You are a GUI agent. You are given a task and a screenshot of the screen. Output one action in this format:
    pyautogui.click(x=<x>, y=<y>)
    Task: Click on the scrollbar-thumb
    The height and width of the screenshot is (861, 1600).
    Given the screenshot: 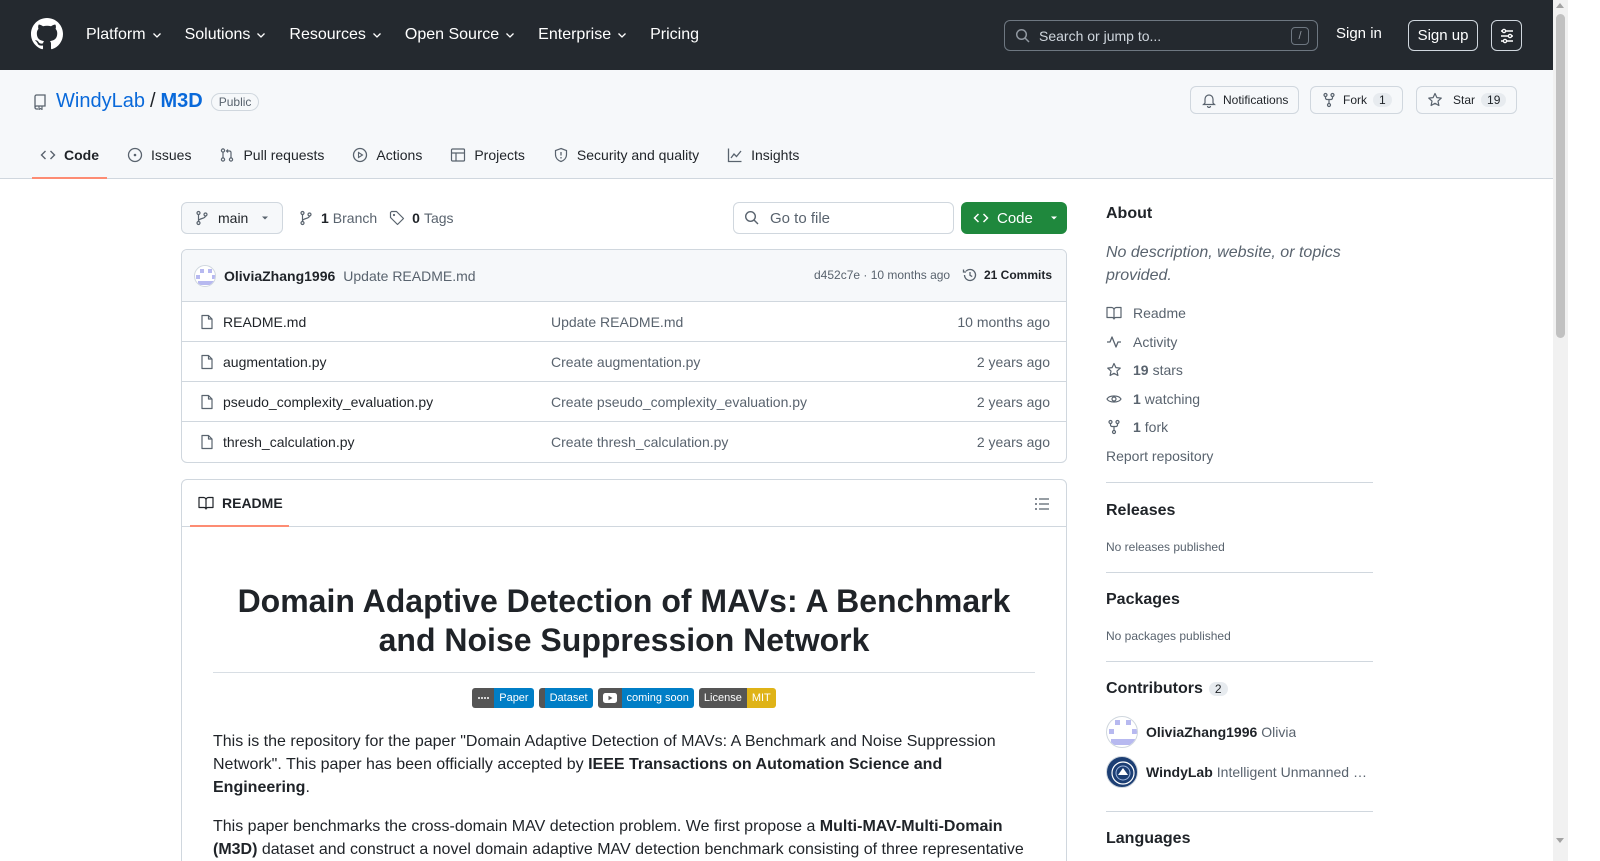 What is the action you would take?
    pyautogui.click(x=1560, y=176)
    